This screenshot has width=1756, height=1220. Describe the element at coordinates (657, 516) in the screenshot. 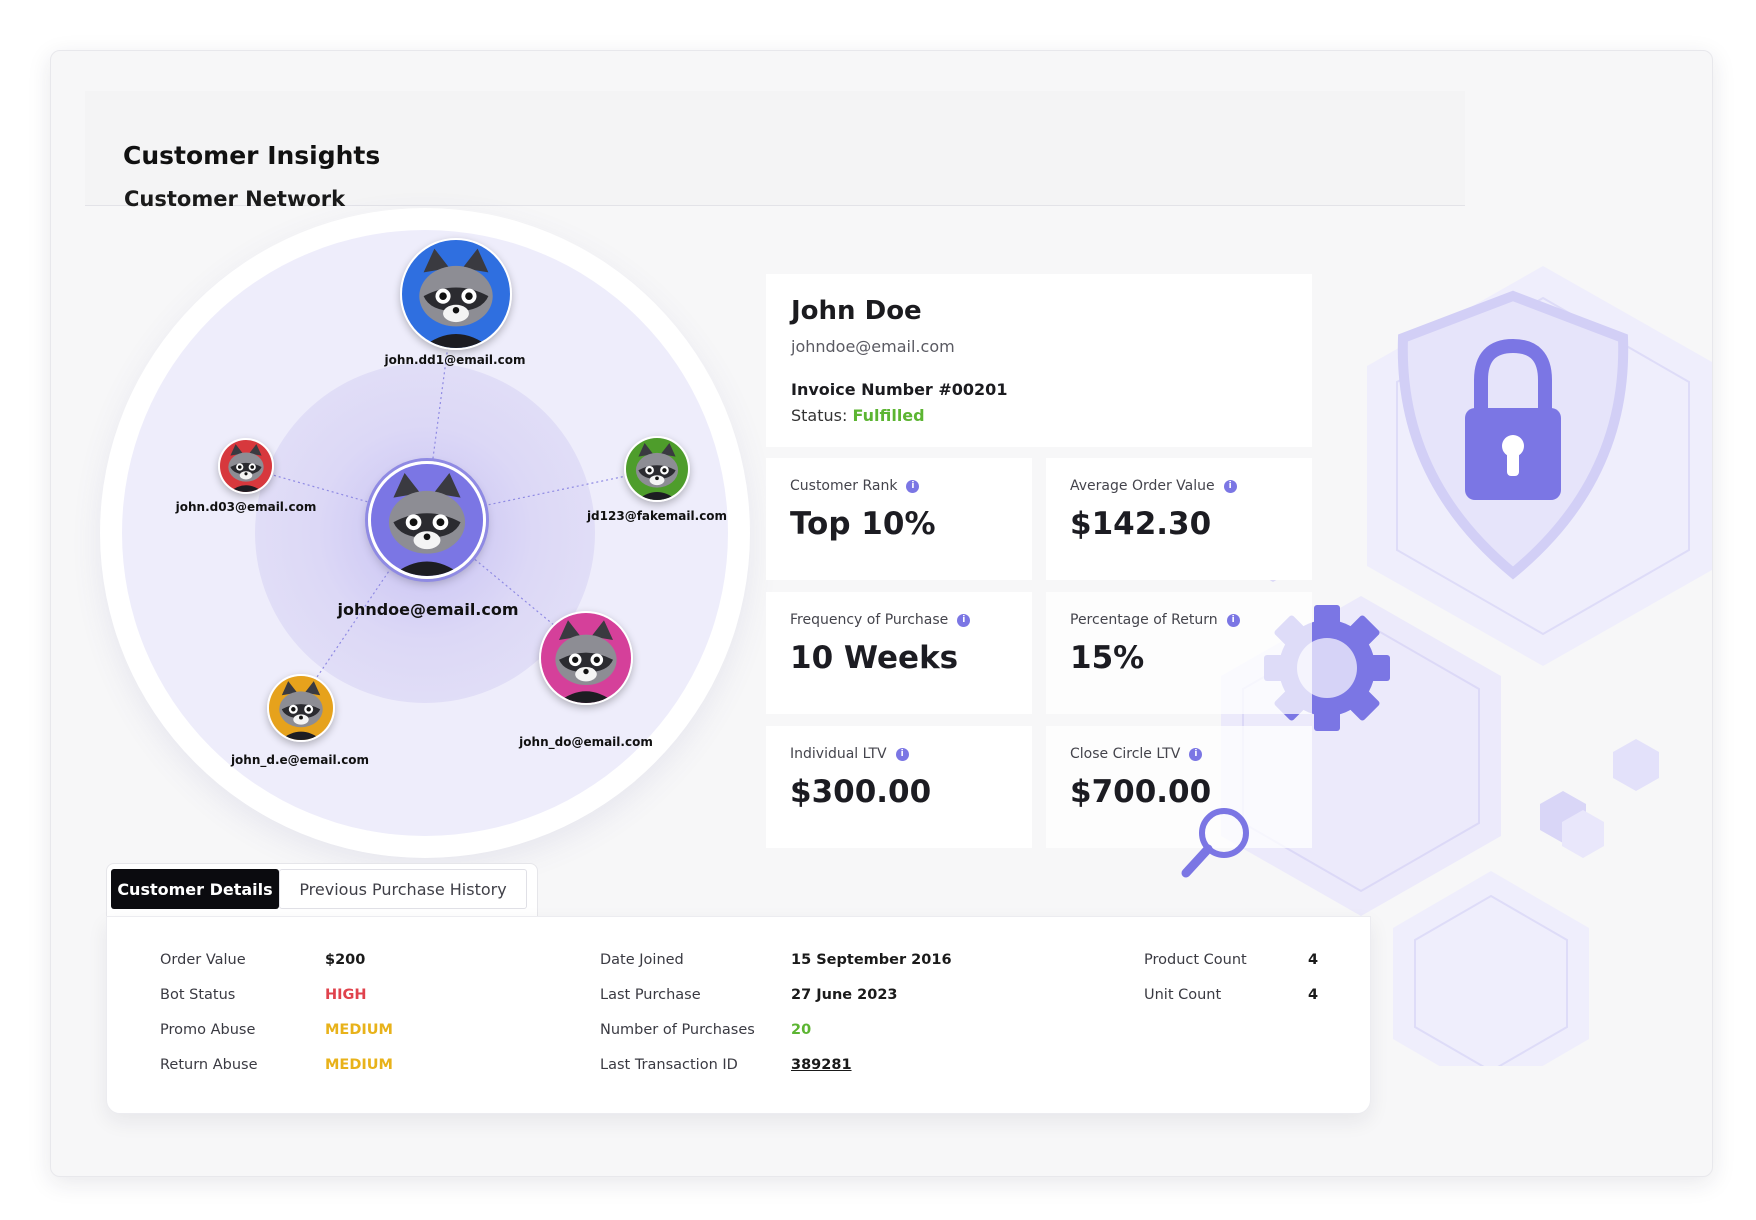

I see `node-label-3: jd123@fakemail.com` at that location.